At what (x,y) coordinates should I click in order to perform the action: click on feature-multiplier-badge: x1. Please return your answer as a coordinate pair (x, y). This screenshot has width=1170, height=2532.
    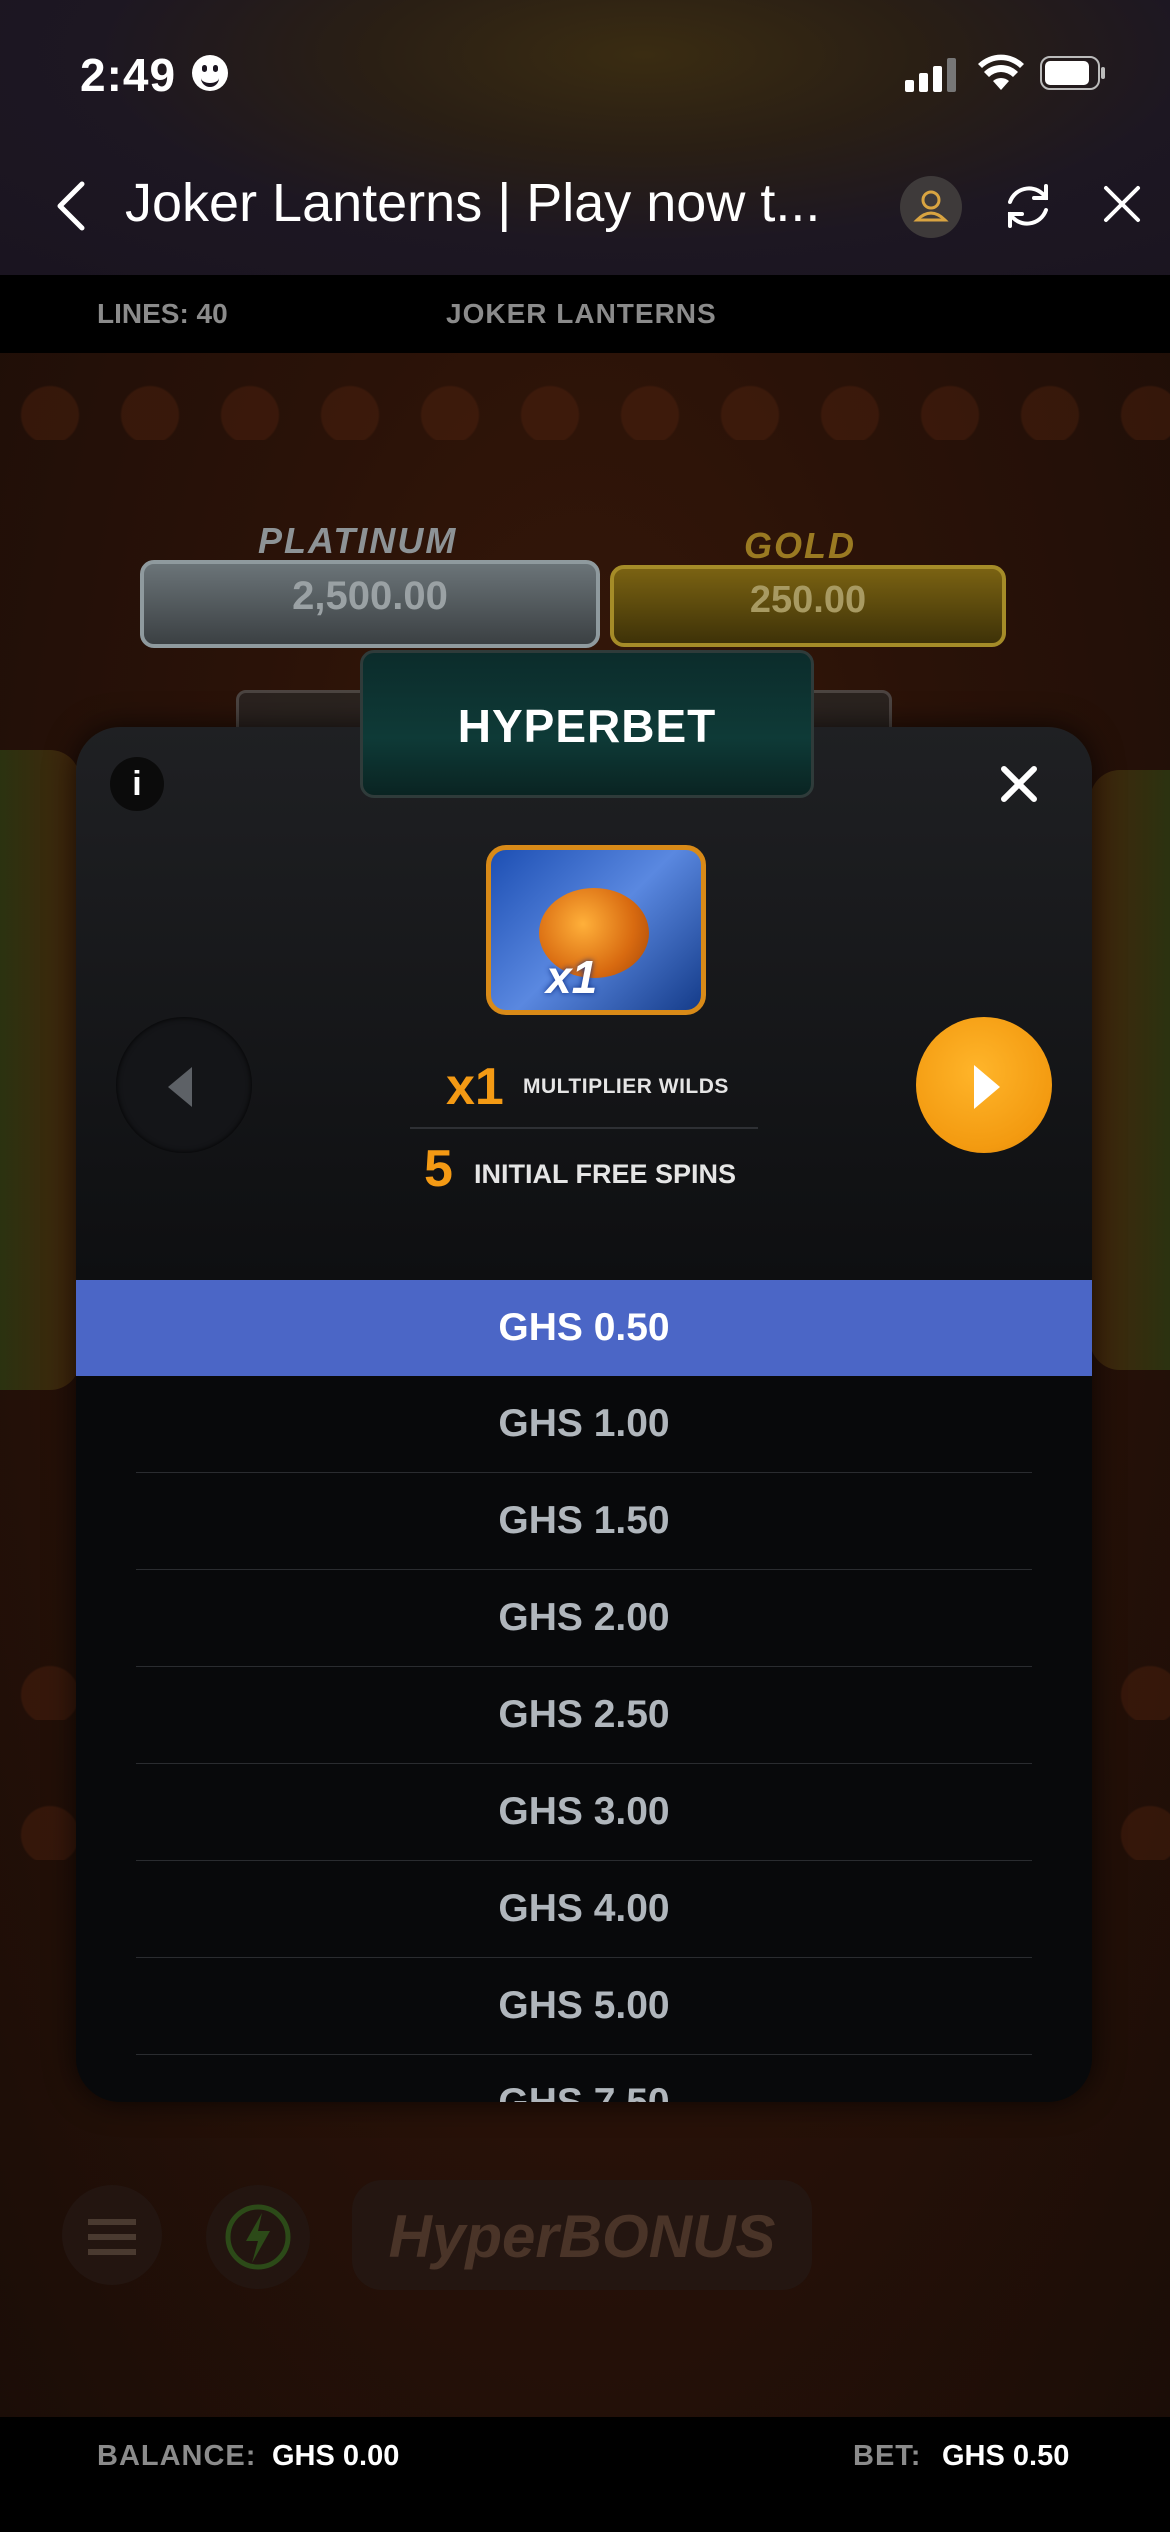
    Looking at the image, I should click on (572, 977).